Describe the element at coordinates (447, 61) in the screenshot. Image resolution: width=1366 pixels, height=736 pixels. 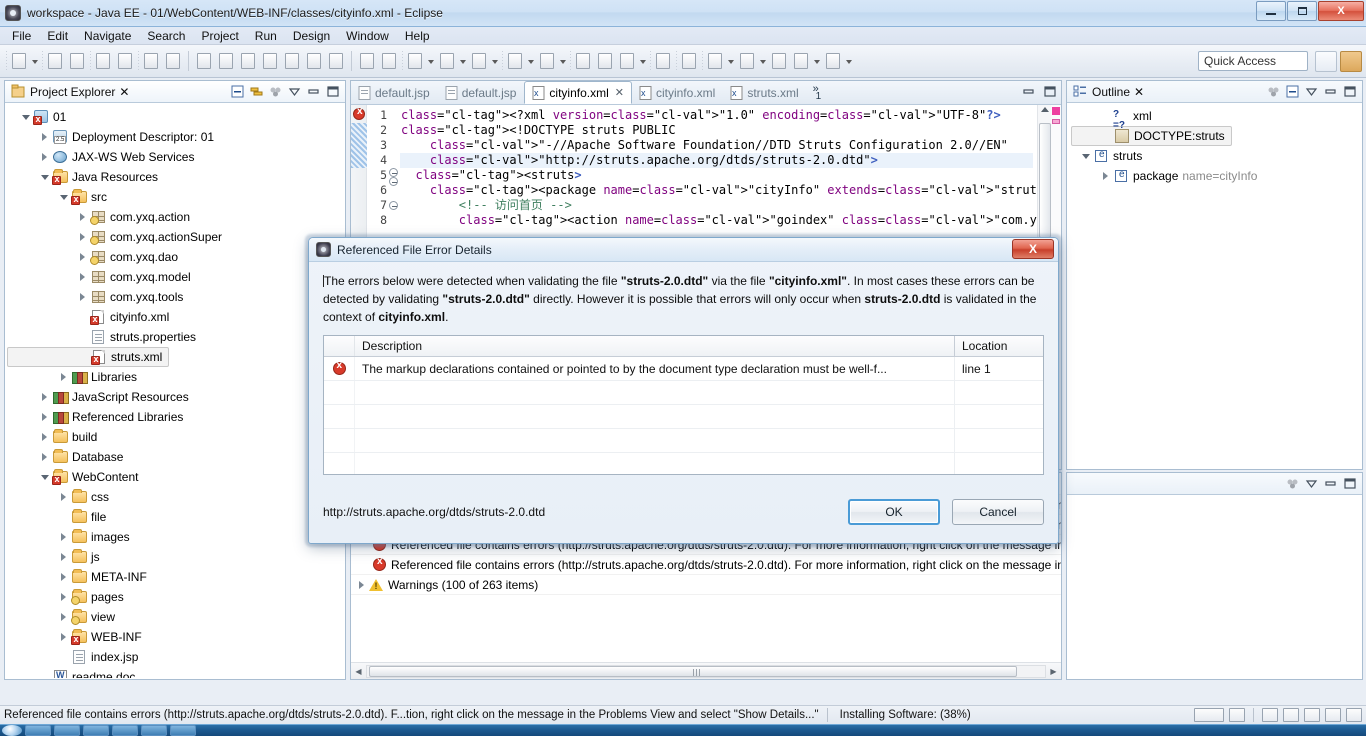
I see `run-icon` at that location.